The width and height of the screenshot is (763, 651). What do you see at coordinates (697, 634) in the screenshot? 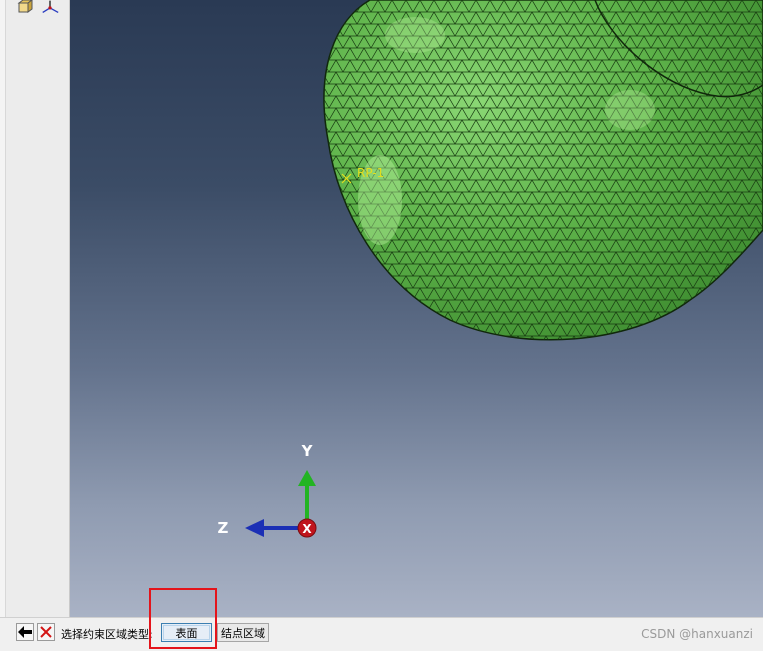
I see `watermark: CSDN @hanxuanzi` at bounding box center [697, 634].